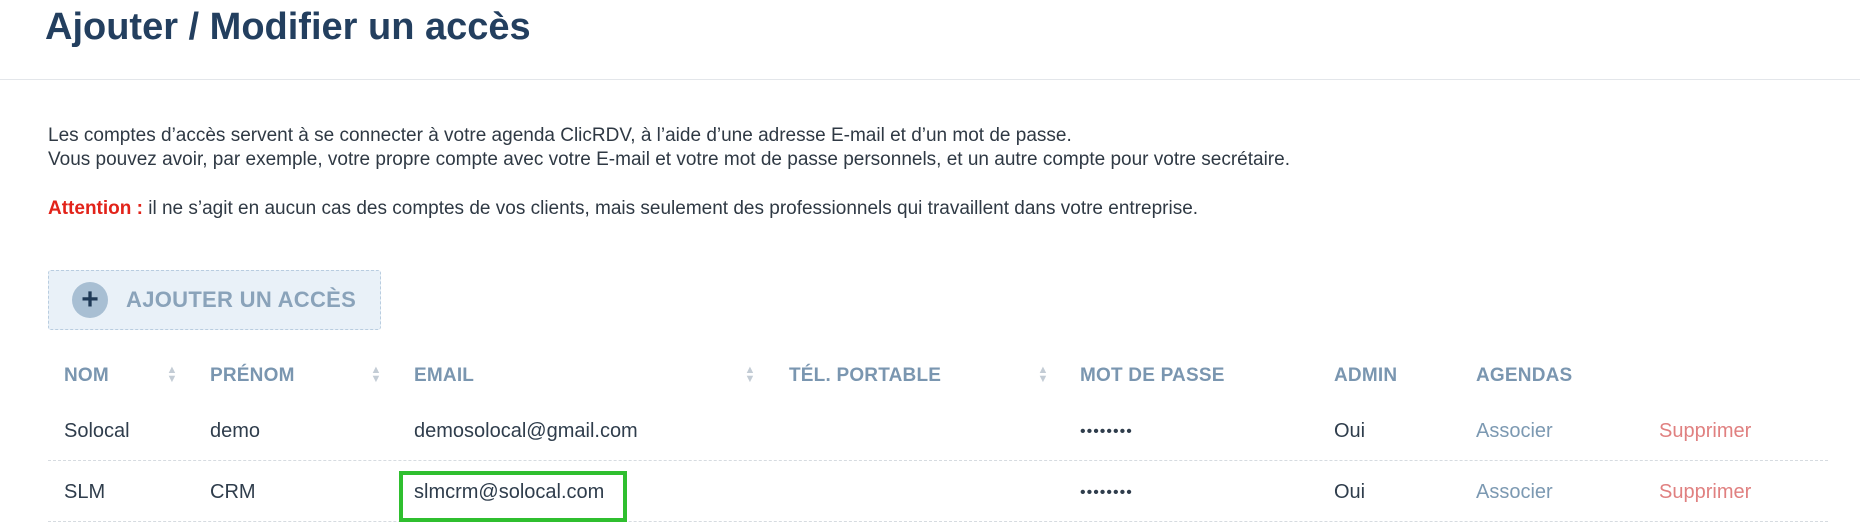  I want to click on title-divider, so click(930, 79).